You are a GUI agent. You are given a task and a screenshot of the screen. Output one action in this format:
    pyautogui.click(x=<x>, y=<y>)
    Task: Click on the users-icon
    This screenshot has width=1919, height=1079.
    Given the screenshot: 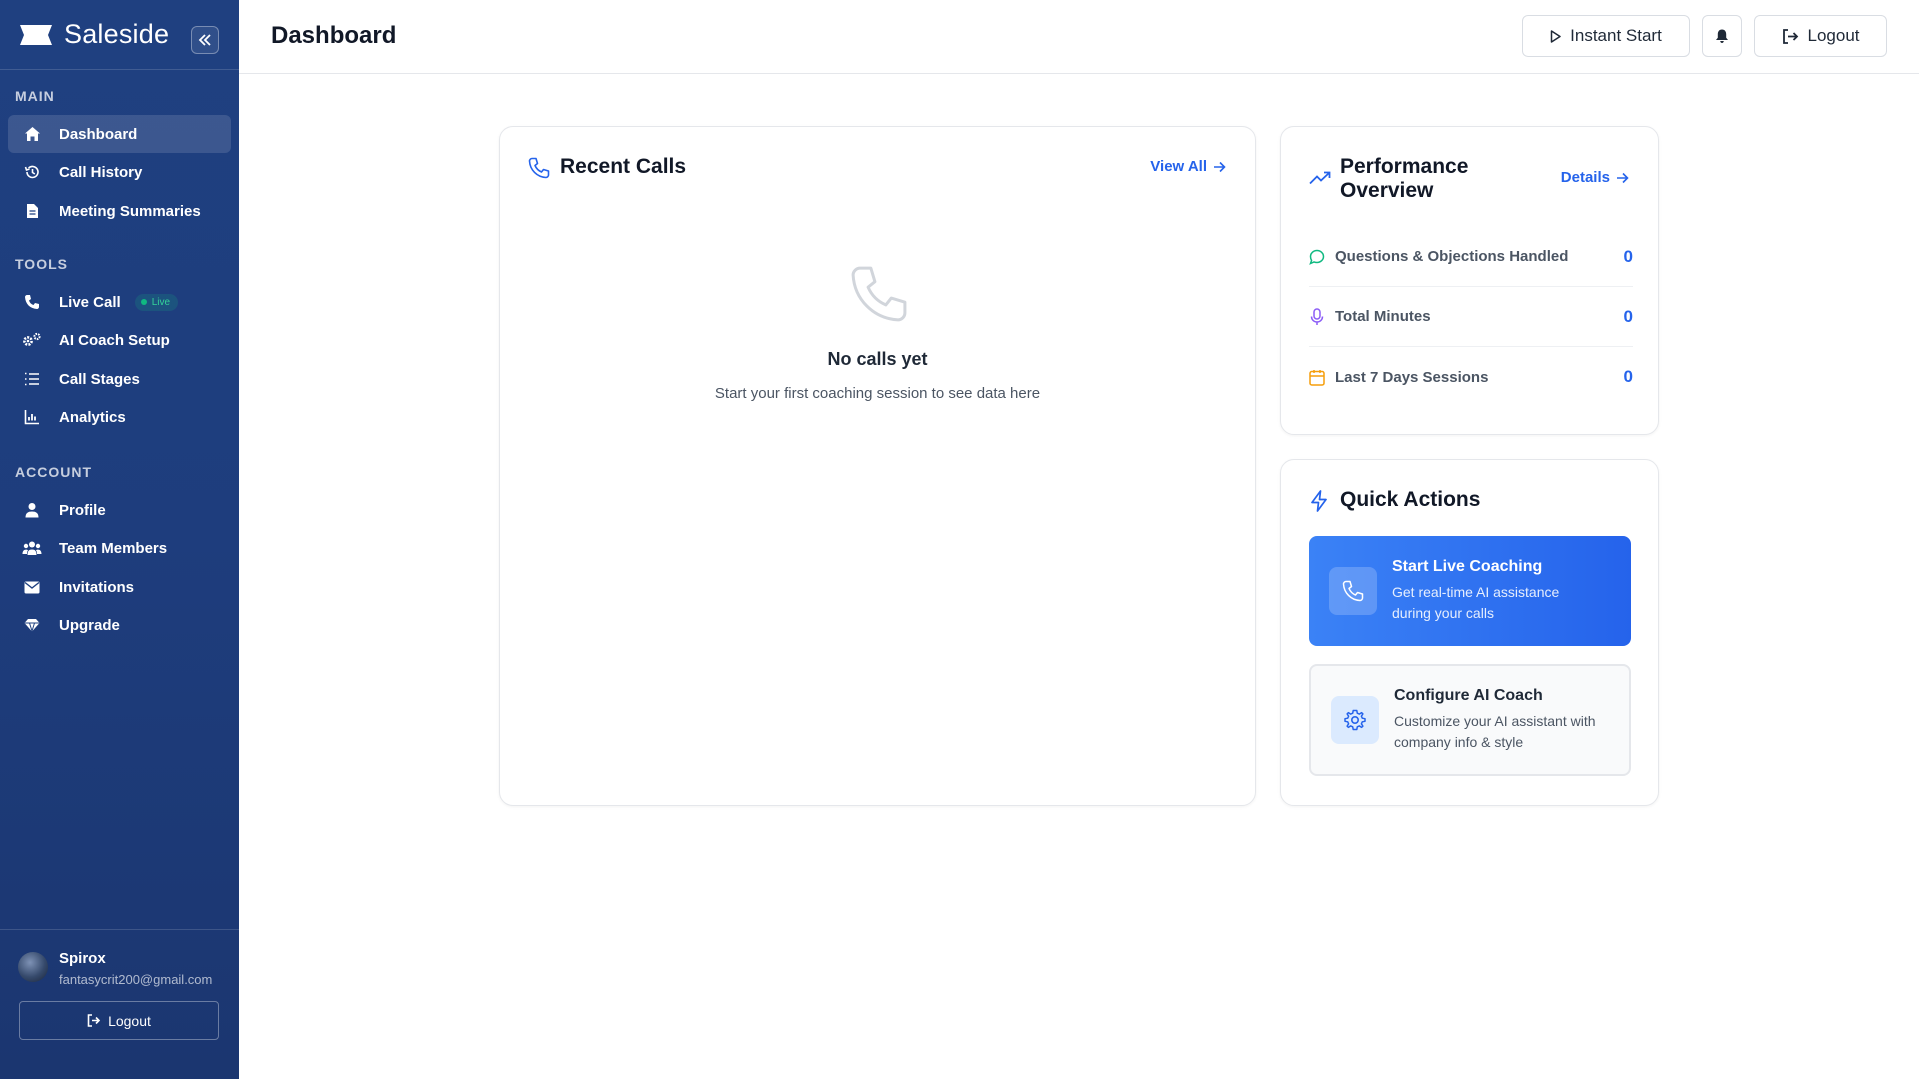 What is the action you would take?
    pyautogui.click(x=32, y=548)
    